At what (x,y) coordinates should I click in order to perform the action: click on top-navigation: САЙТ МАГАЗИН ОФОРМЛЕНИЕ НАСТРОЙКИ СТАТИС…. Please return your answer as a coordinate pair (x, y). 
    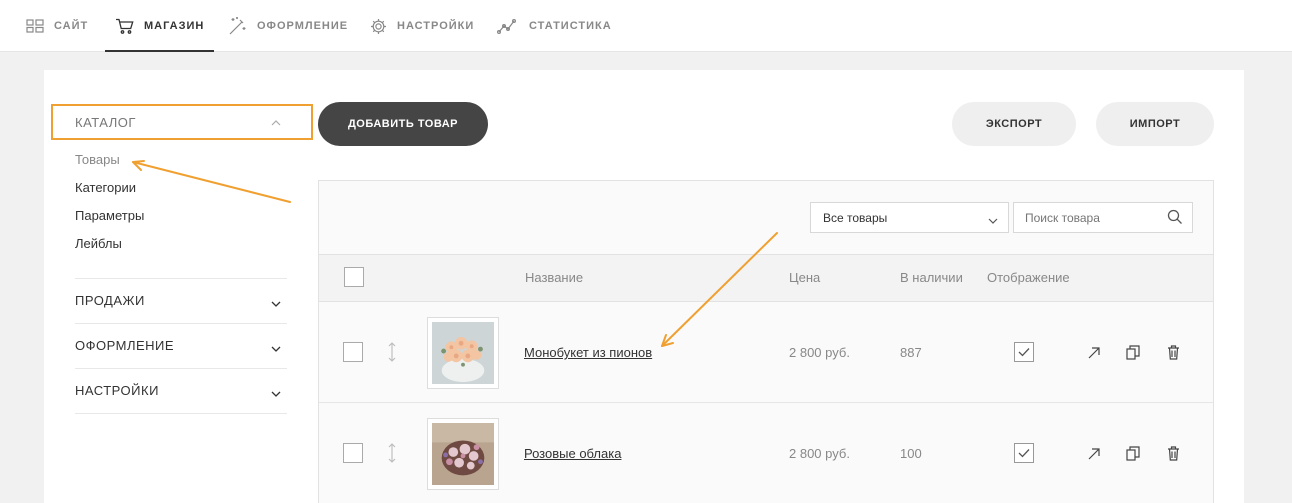
    Looking at the image, I should click on (646, 26).